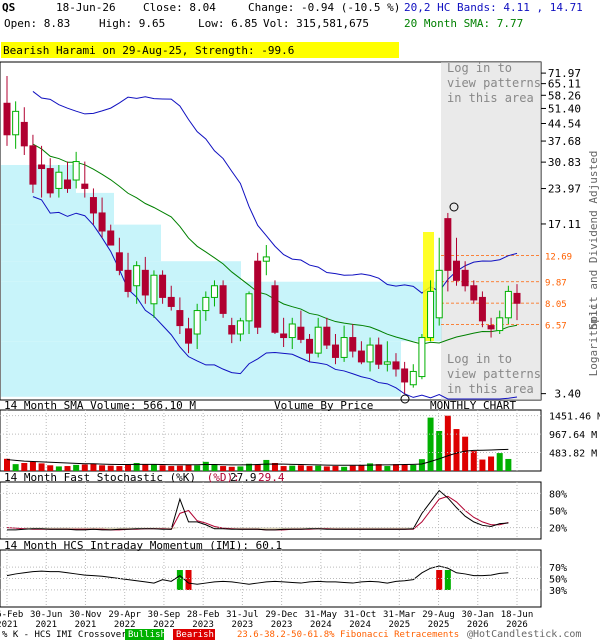 This screenshot has height=640, width=600. Describe the element at coordinates (228, 23) in the screenshot. I see `low-value: Low: 6.85` at that location.